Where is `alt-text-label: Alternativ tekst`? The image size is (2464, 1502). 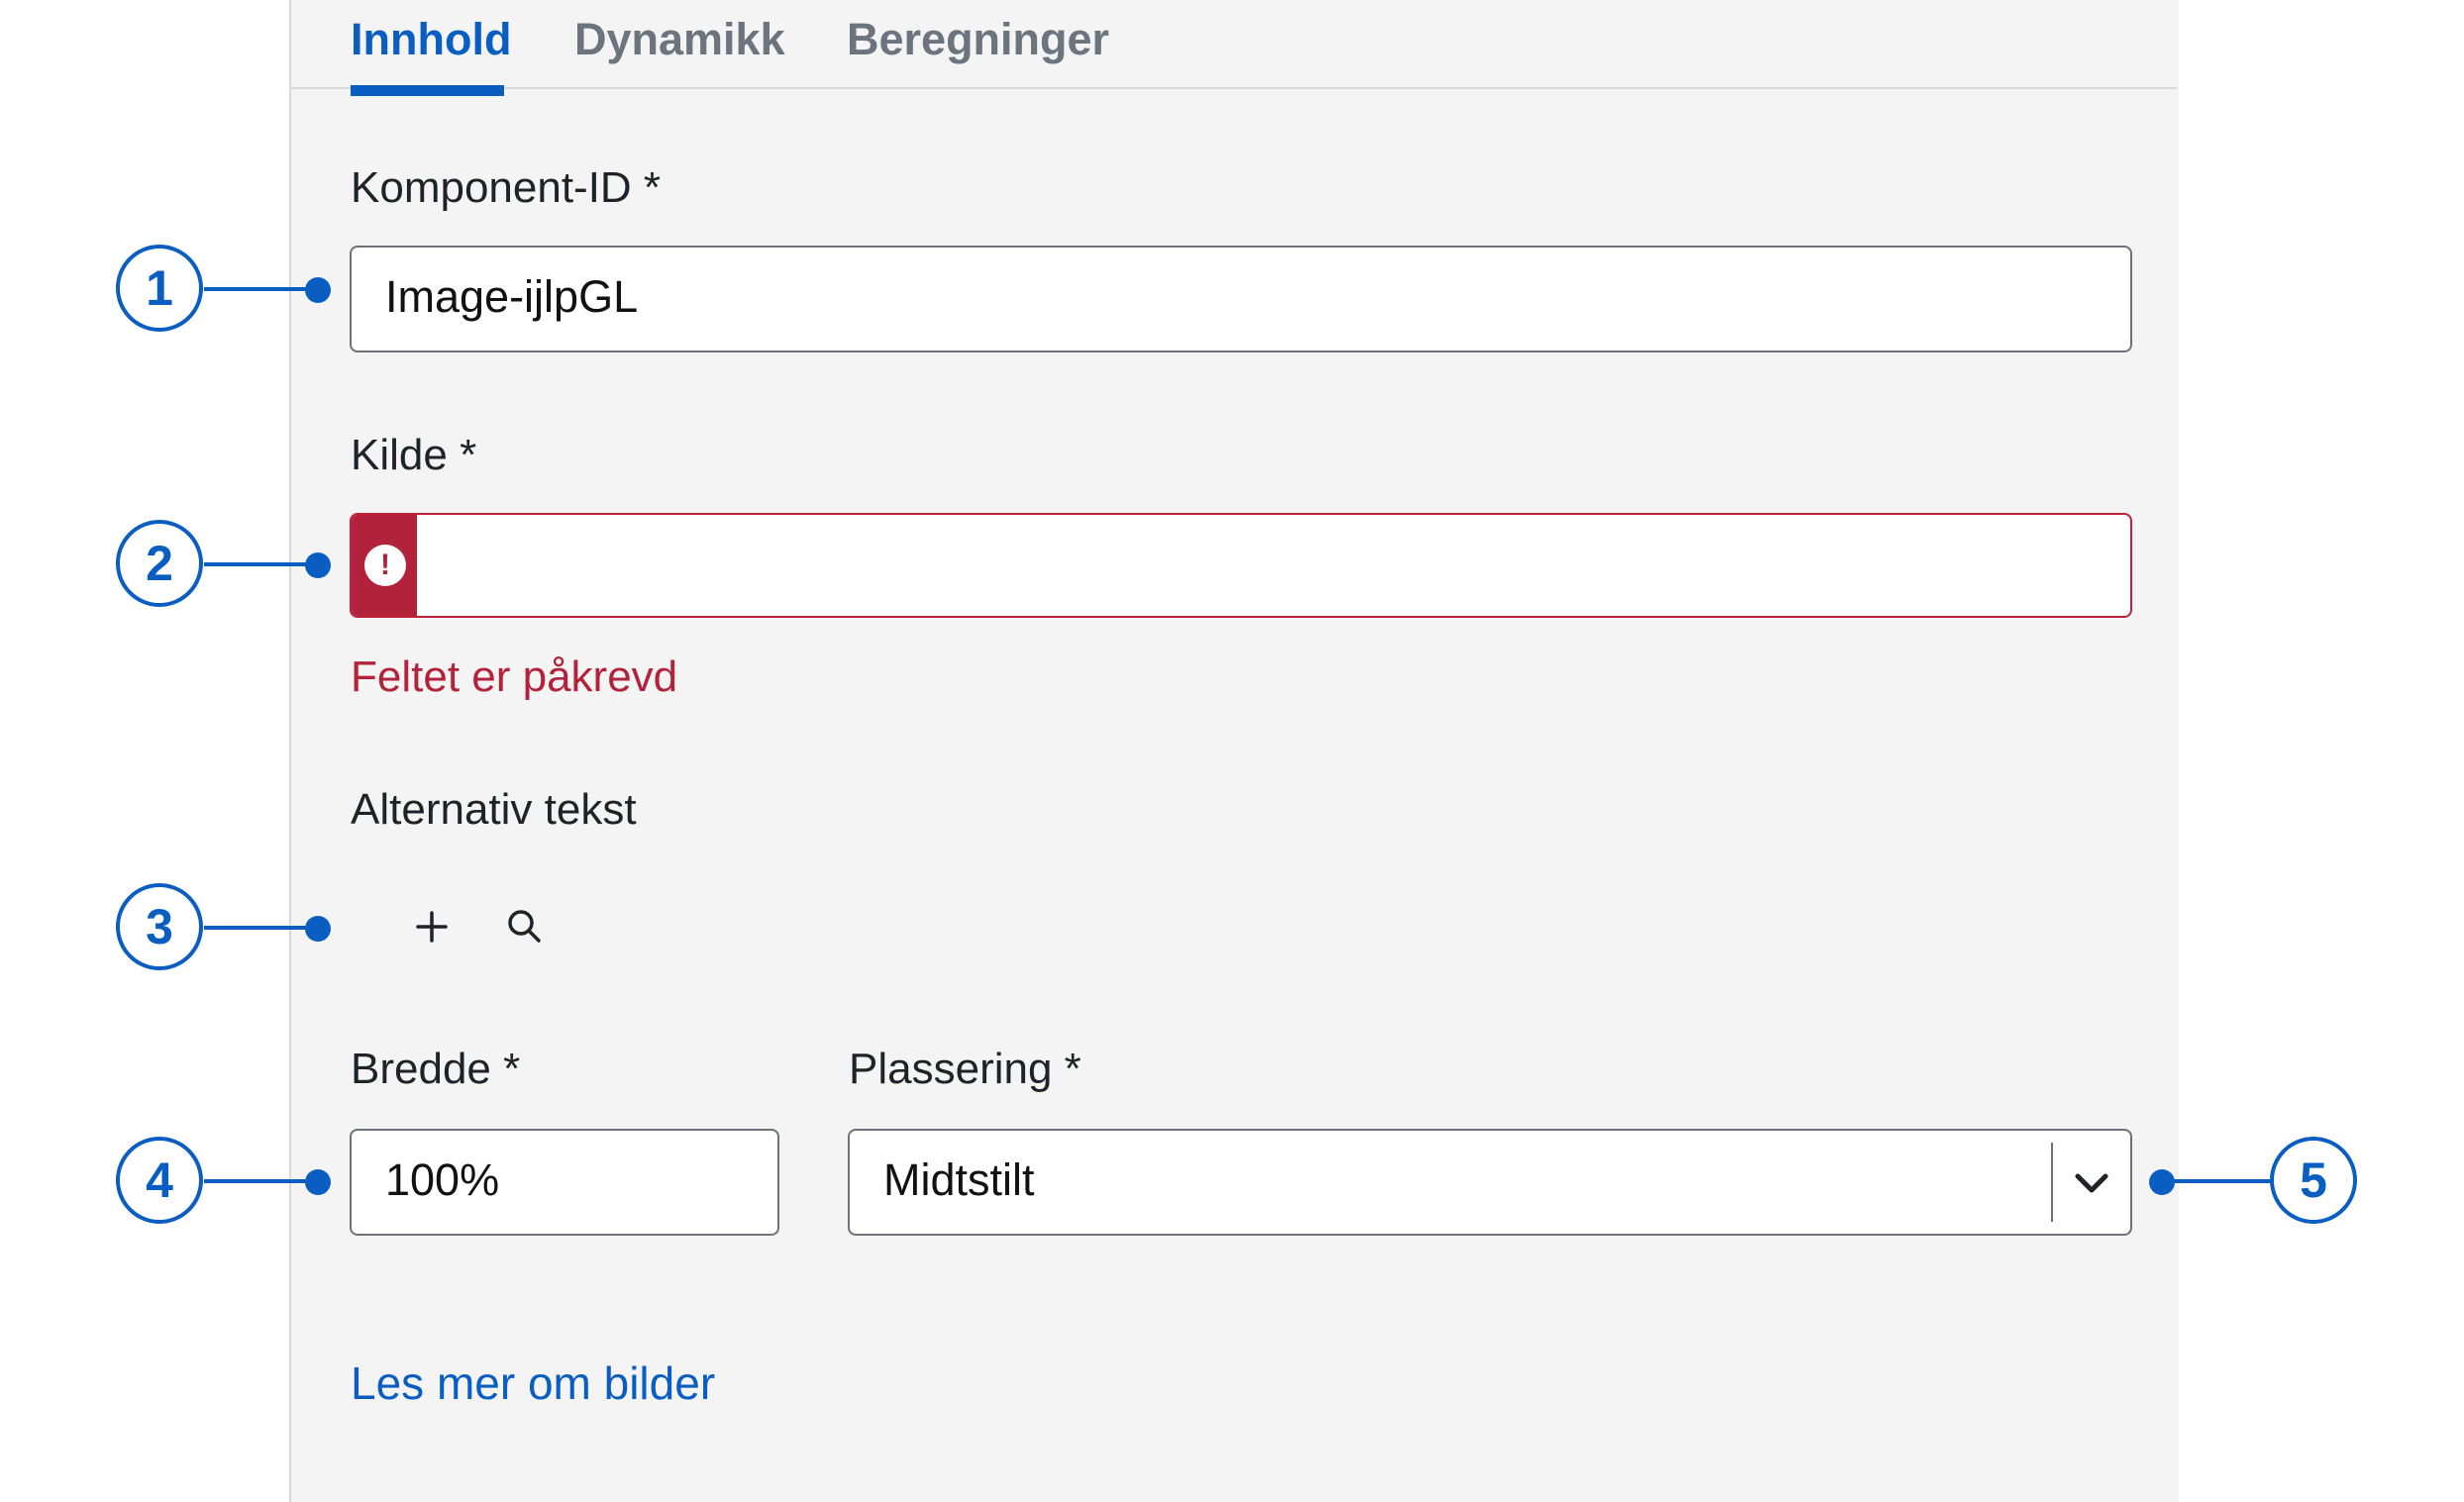
alt-text-label: Alternativ tekst is located at coordinates (494, 809).